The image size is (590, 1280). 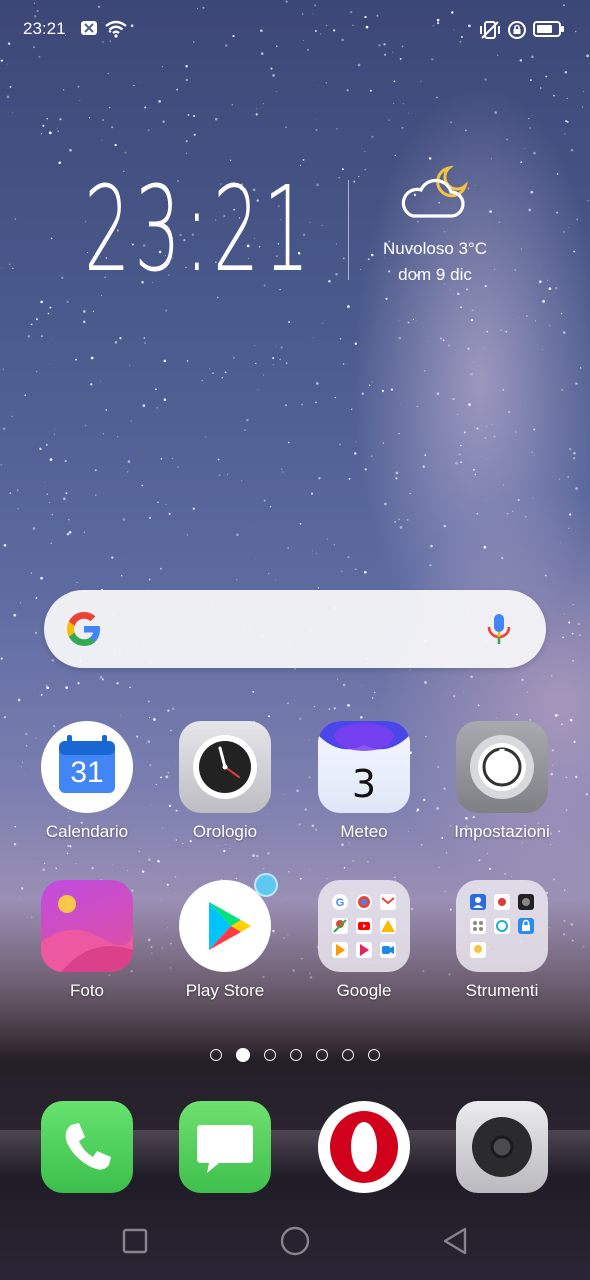 I want to click on folder-google: G Google, so click(x=364, y=940).